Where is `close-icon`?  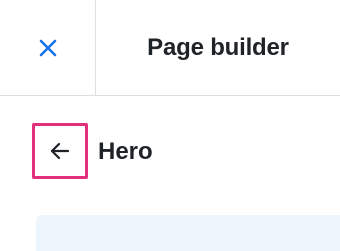
close-icon is located at coordinates (47, 47).